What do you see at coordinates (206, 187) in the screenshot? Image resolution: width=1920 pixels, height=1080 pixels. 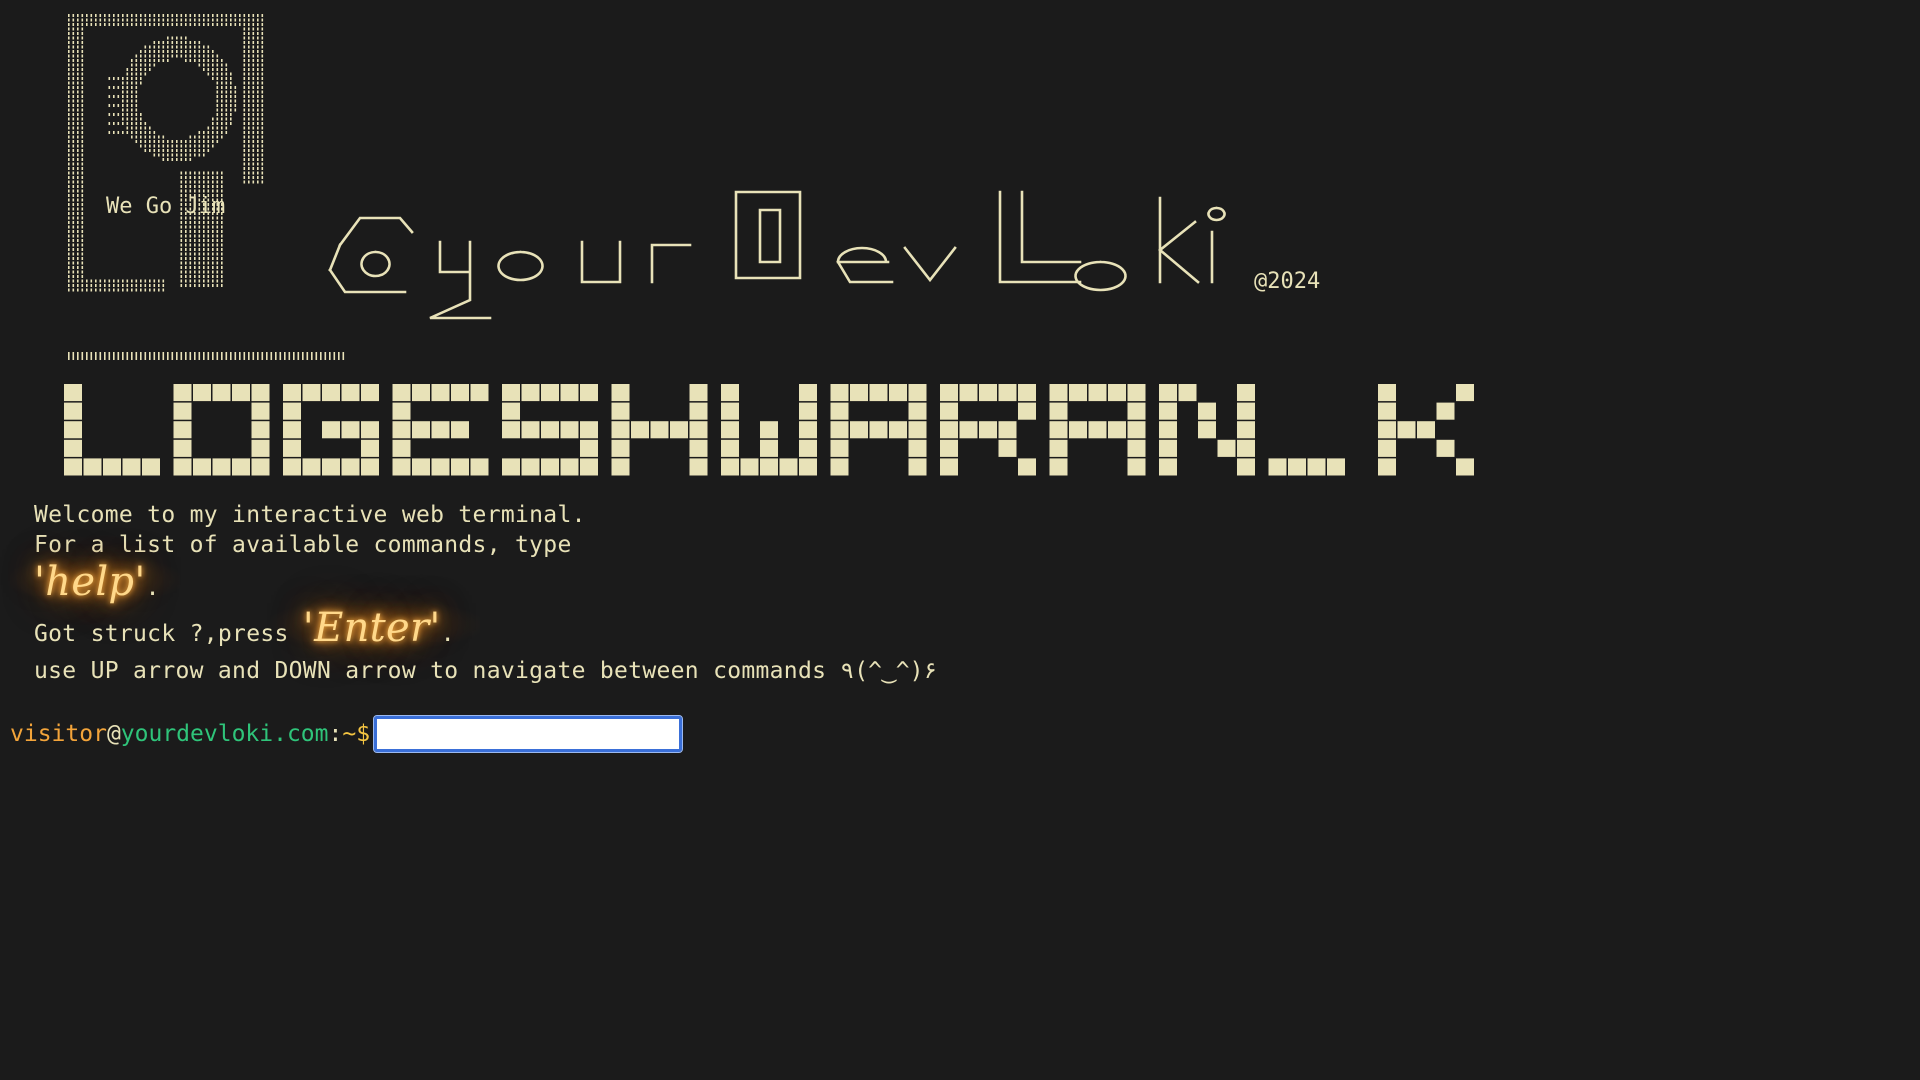 I see `gym-figure-ascii-art` at bounding box center [206, 187].